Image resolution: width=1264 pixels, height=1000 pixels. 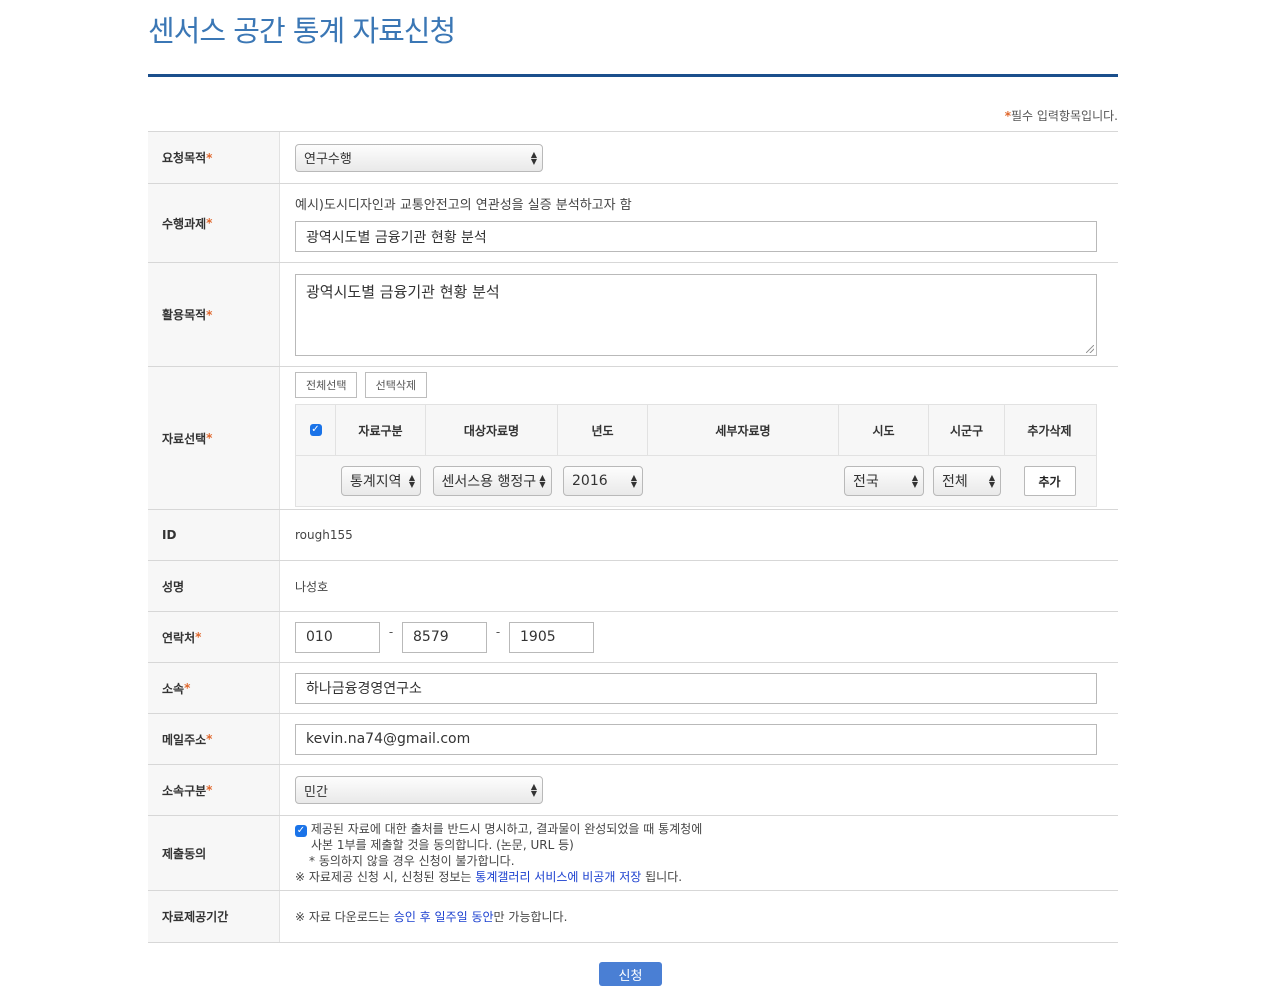 I want to click on phone-part1-input: 010, so click(x=337, y=637).